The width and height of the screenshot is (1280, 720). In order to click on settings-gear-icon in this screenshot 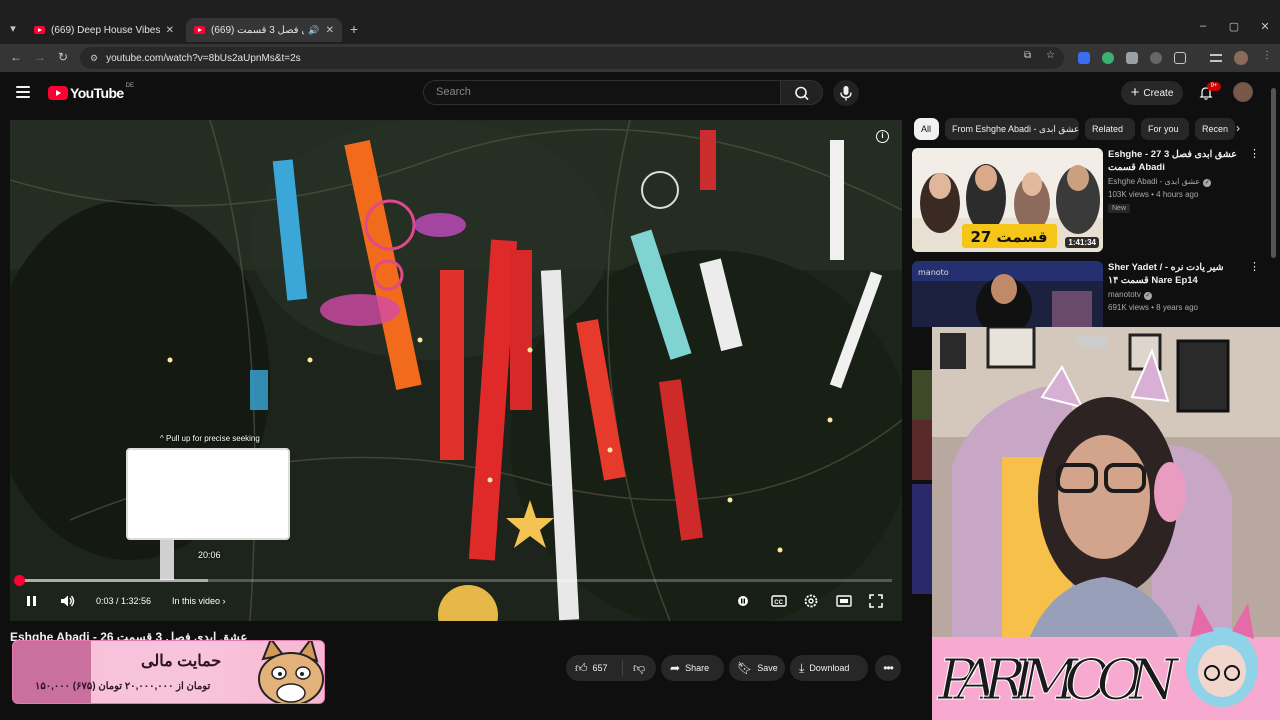, I will do `click(811, 601)`.